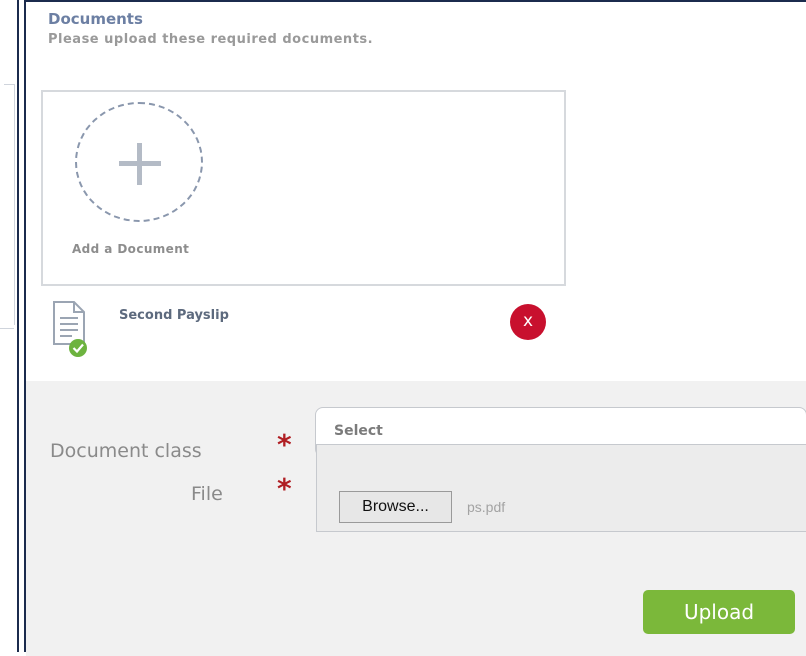 The height and width of the screenshot is (656, 806). What do you see at coordinates (70, 329) in the screenshot?
I see `document-check-icon` at bounding box center [70, 329].